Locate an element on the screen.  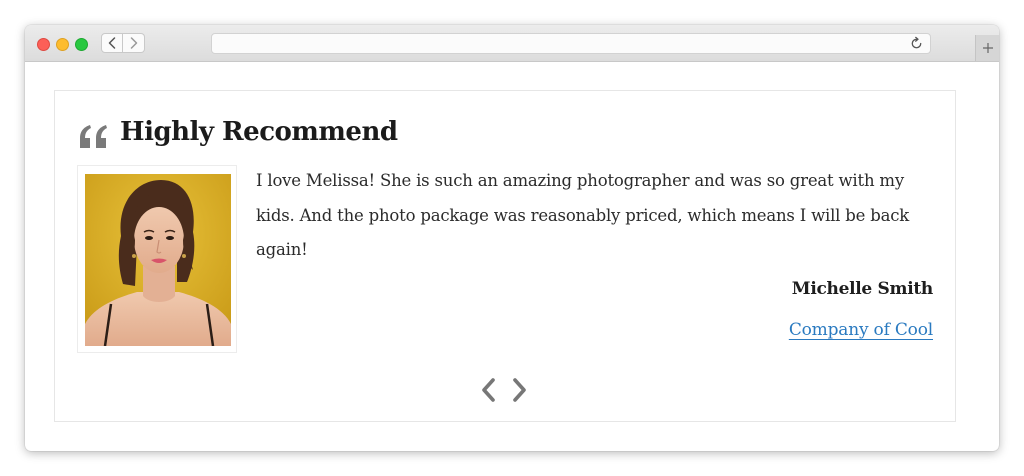
close-window-button is located at coordinates (43, 44).